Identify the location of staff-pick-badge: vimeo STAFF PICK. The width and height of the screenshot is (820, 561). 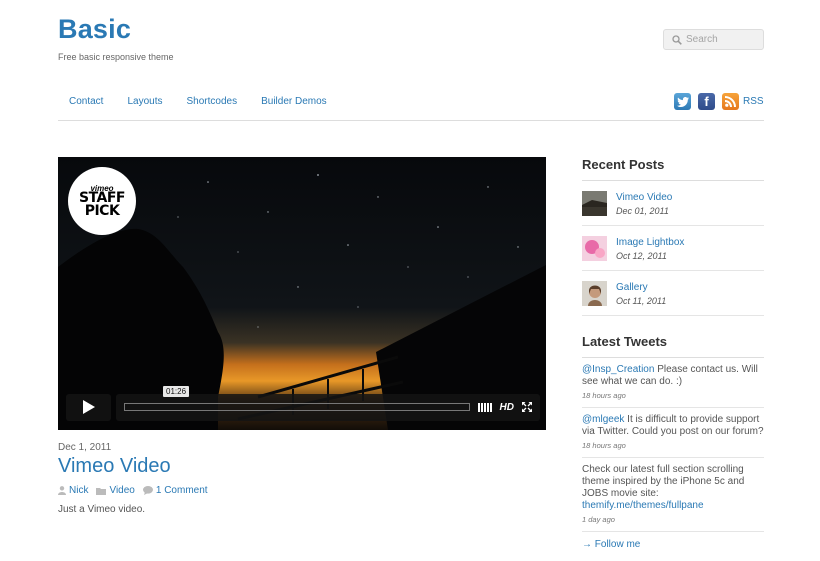
(102, 201).